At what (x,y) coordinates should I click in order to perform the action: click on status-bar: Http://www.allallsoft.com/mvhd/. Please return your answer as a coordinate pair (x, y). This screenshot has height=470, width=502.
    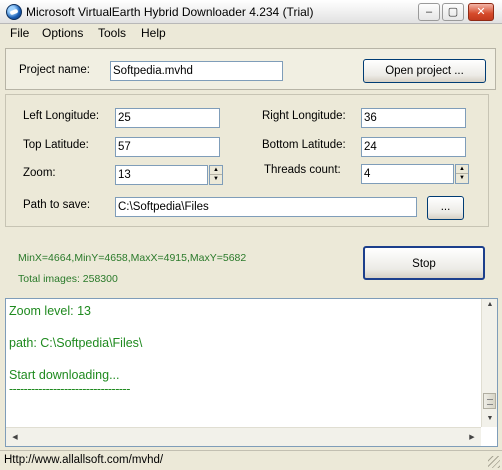
    Looking at the image, I should click on (251, 460).